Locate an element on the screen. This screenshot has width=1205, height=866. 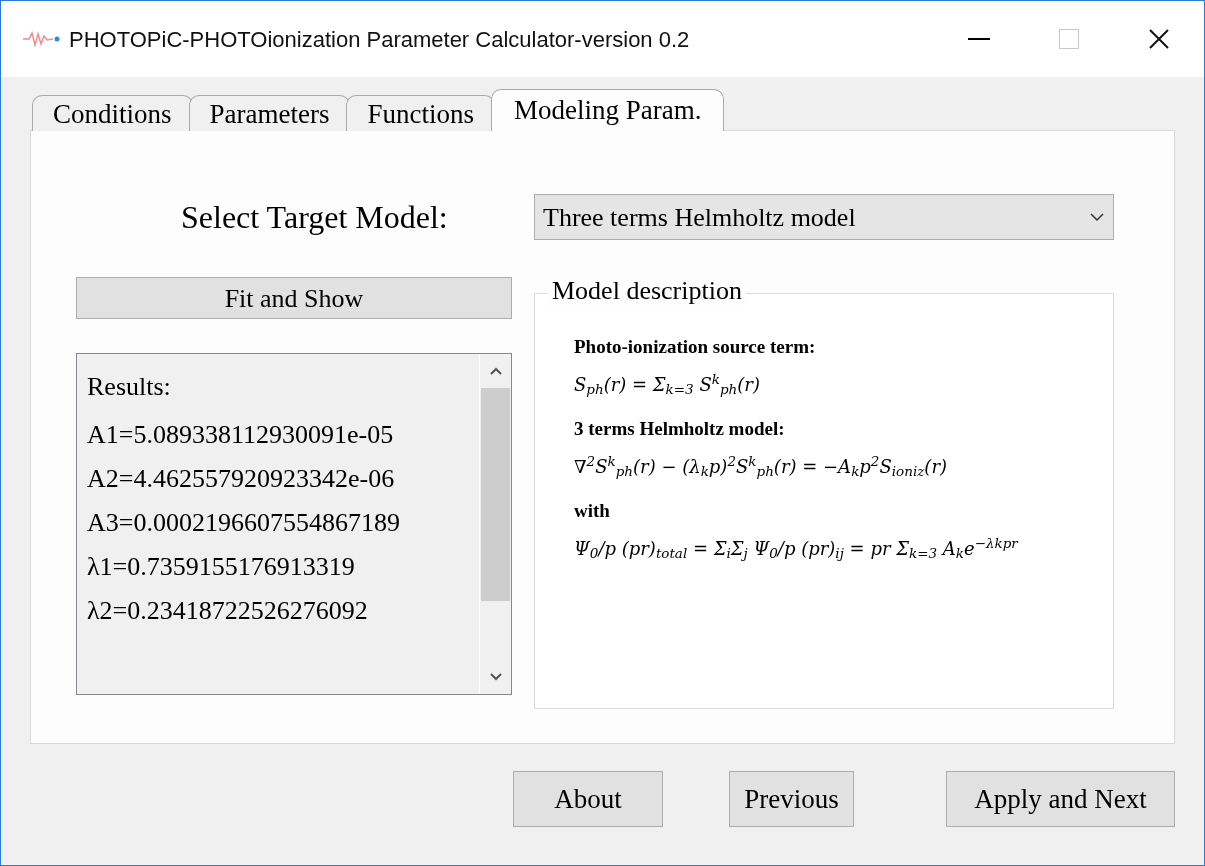
dialog-button: Apply and Next is located at coordinates (1060, 799).